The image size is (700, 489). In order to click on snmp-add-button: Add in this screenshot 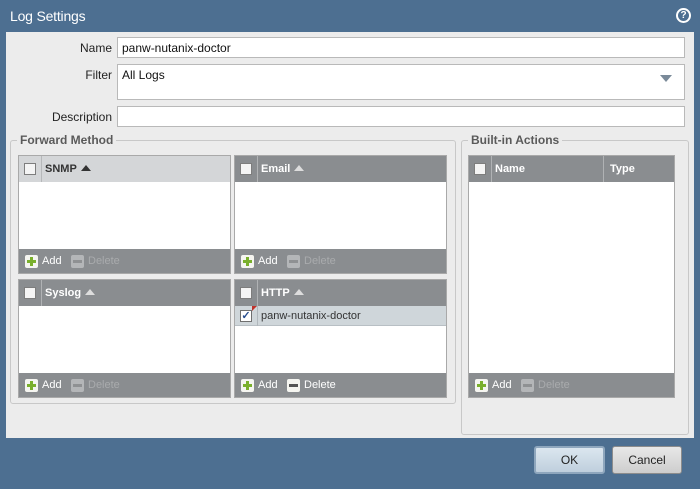, I will do `click(43, 261)`.